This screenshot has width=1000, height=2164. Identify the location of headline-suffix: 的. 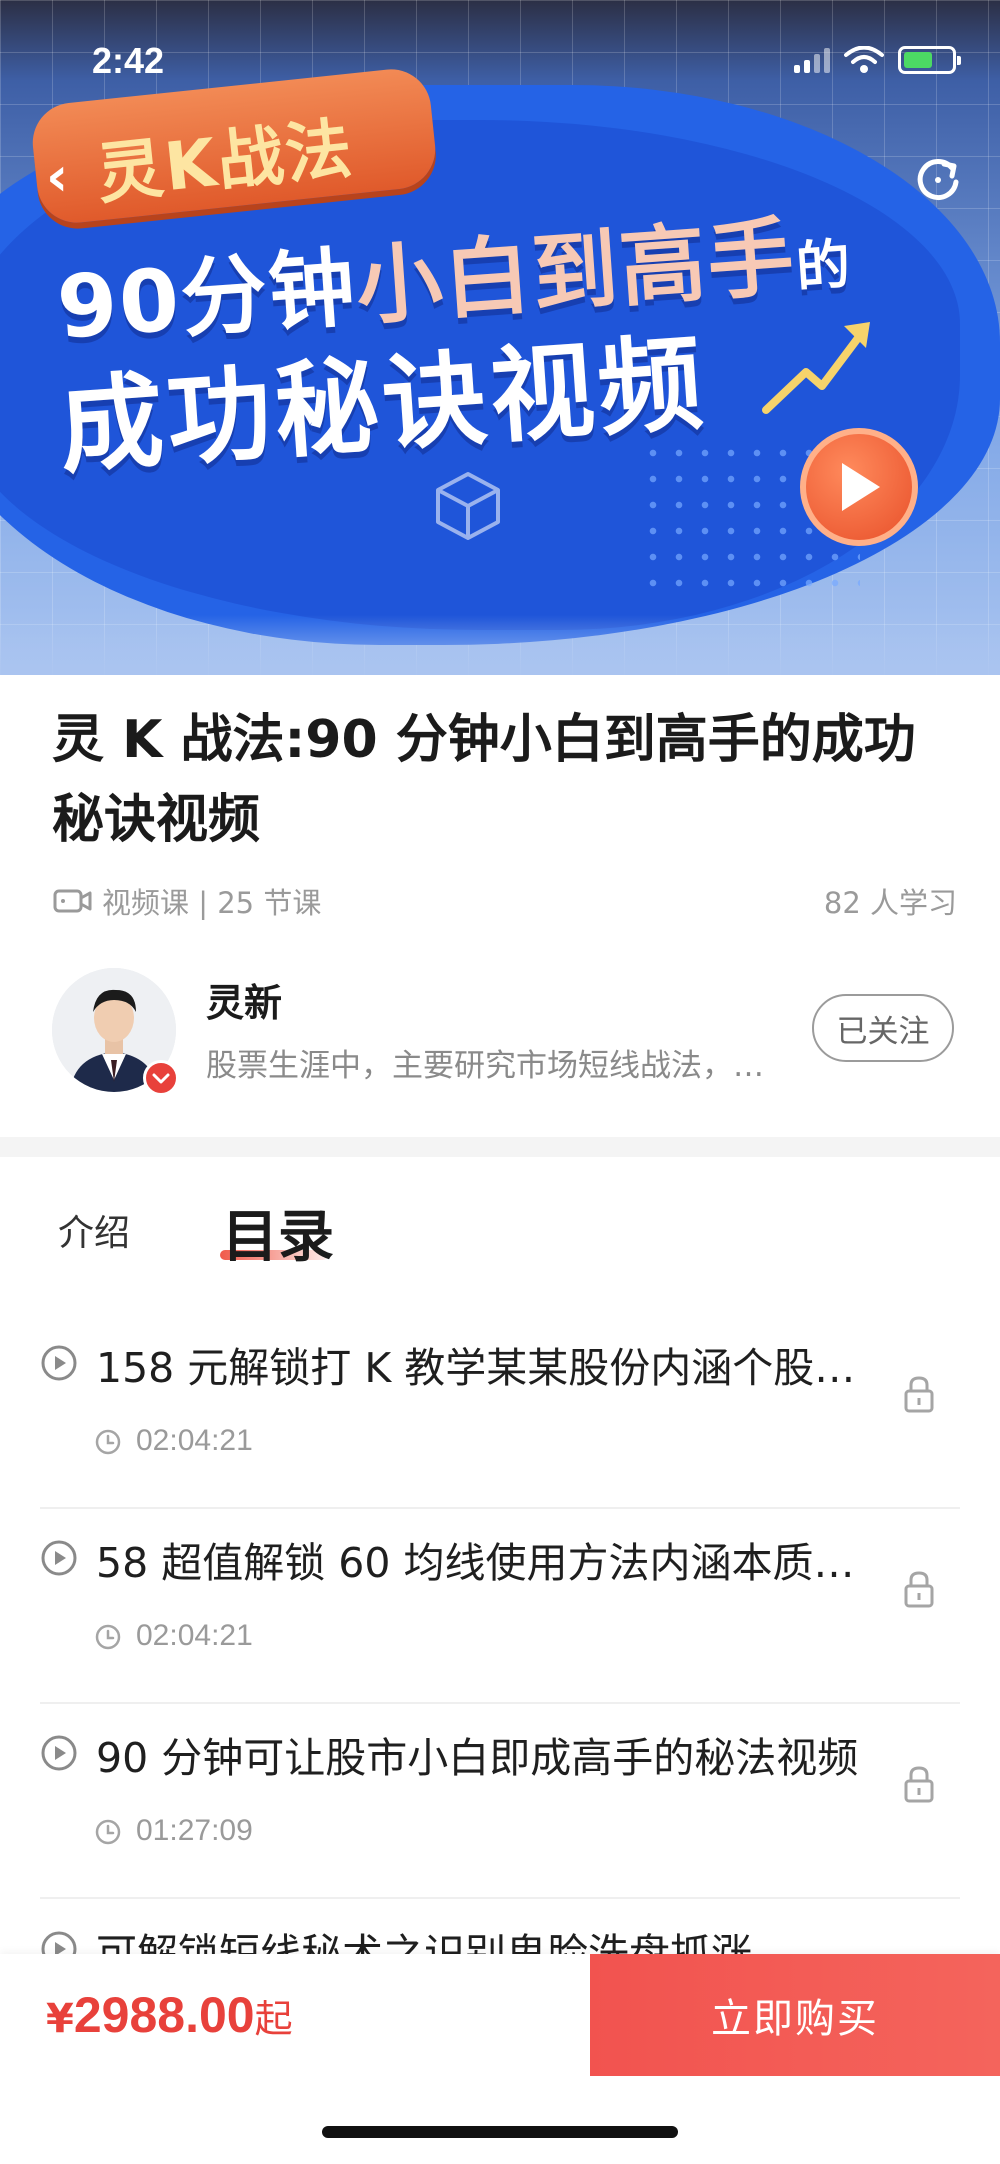
(824, 266).